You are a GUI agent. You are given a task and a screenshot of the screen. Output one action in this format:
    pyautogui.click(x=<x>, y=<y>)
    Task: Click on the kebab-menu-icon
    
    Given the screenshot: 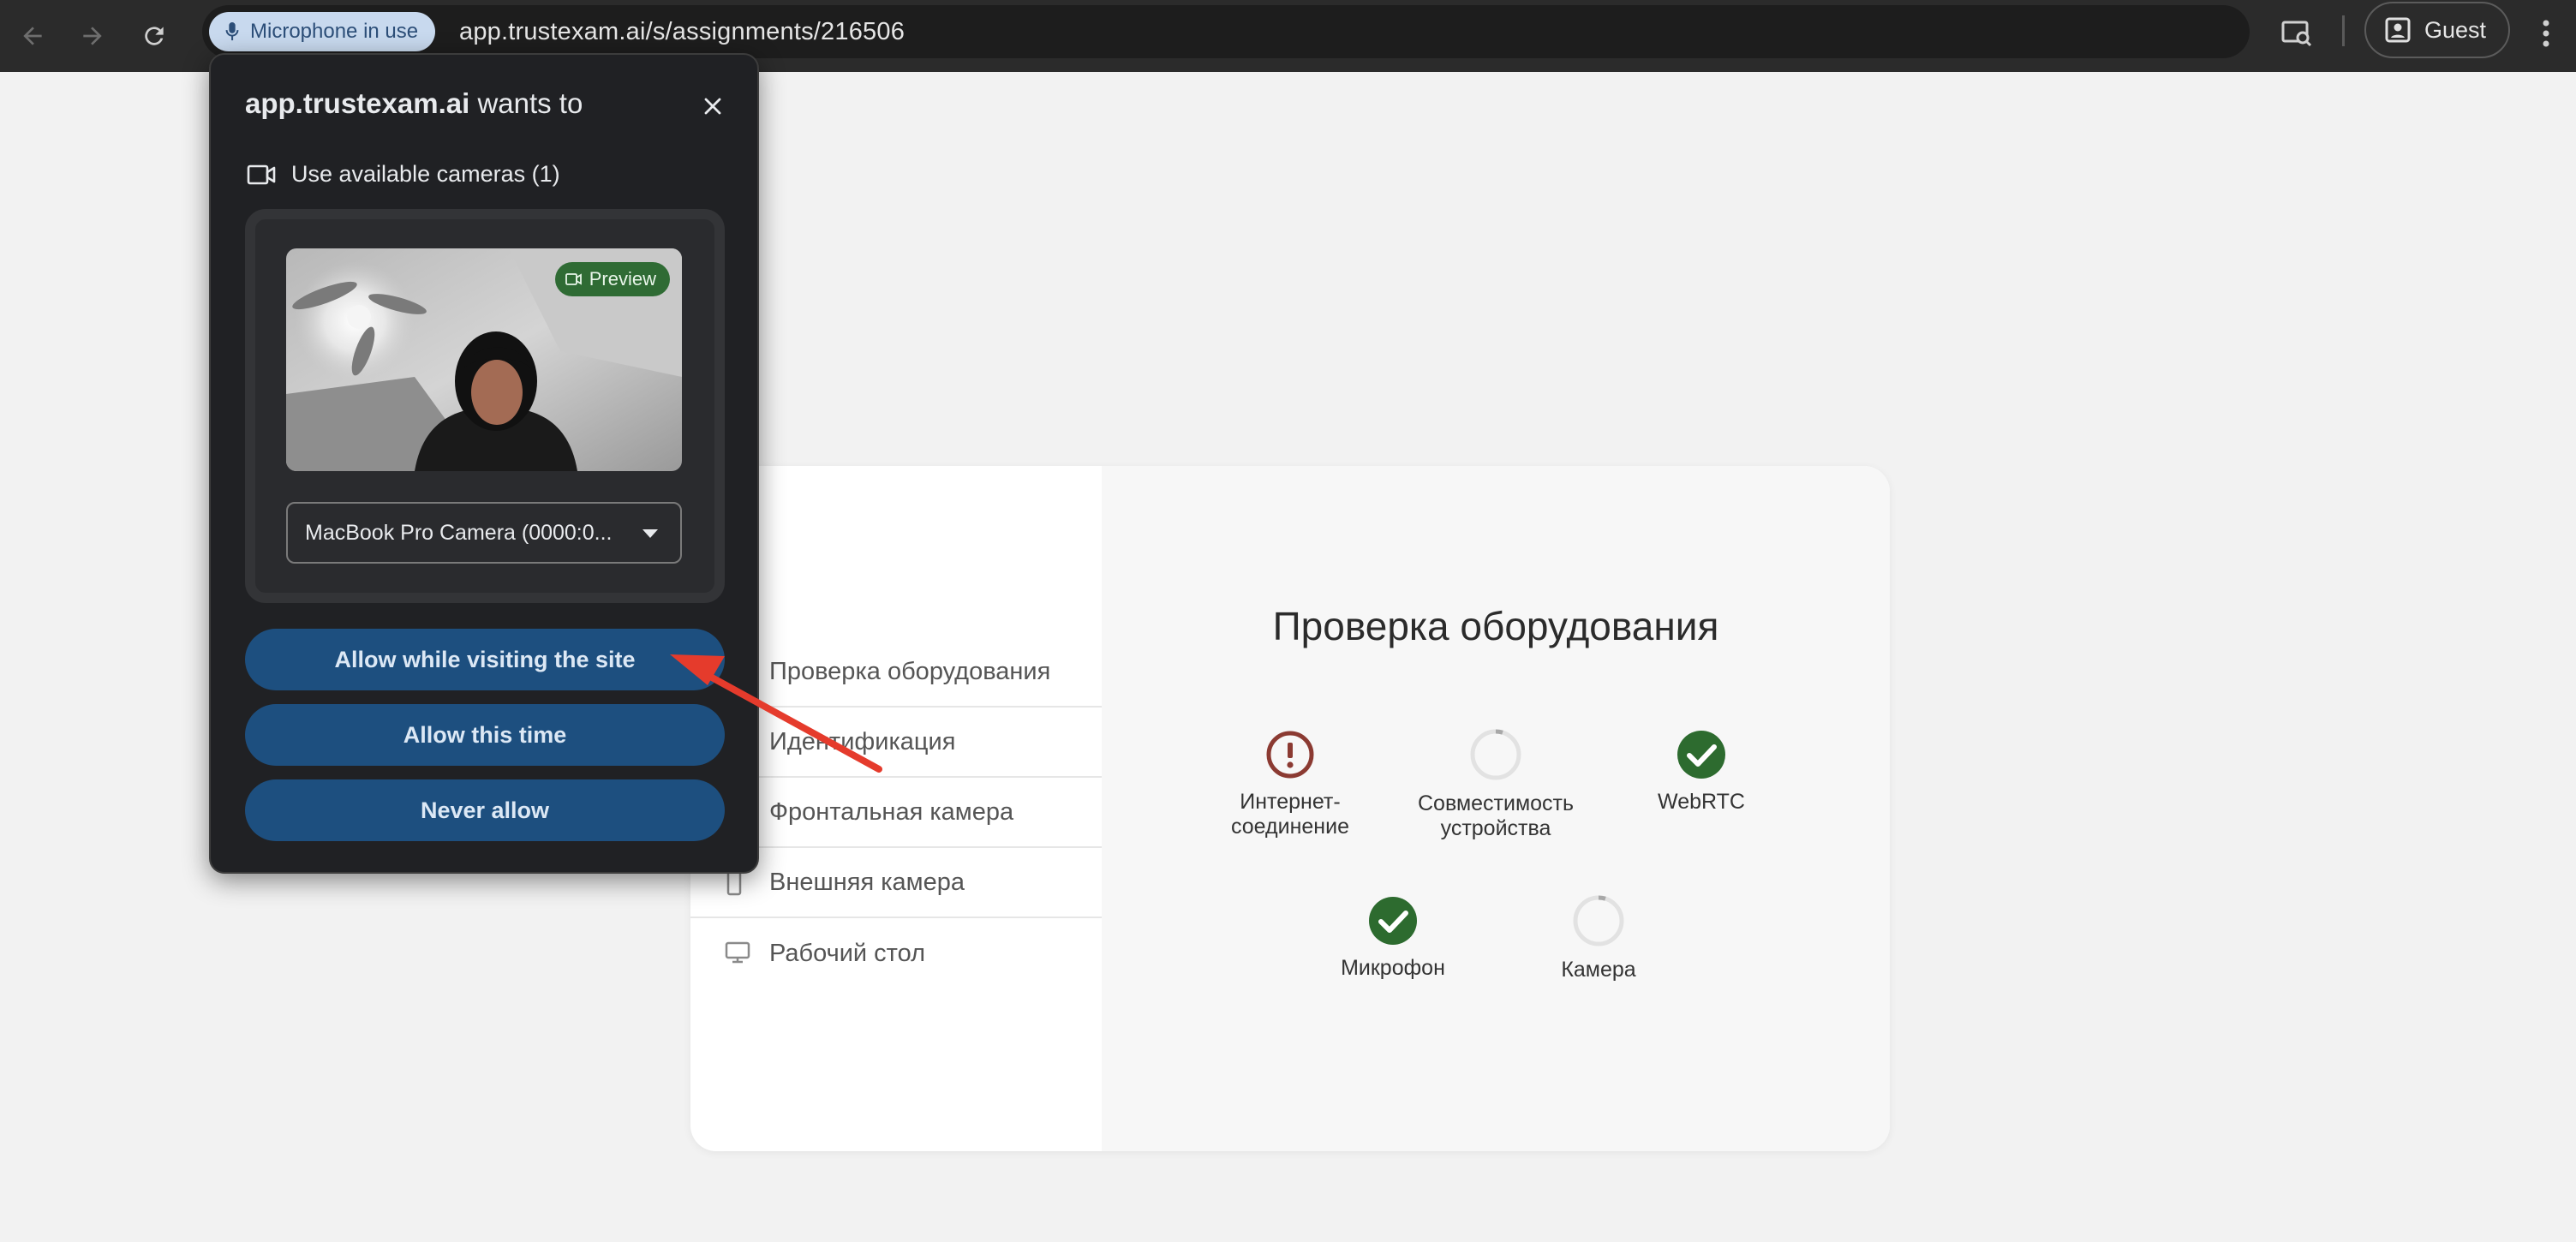 What is the action you would take?
    pyautogui.click(x=2546, y=33)
    